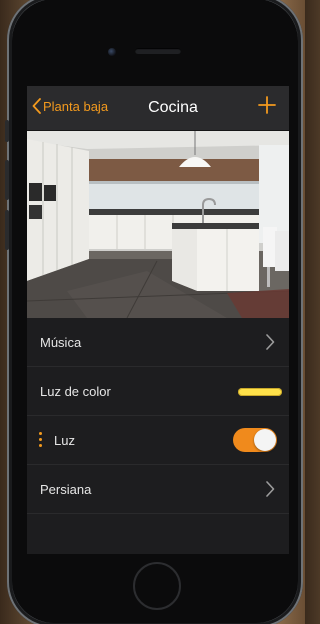 Image resolution: width=320 pixels, height=624 pixels. I want to click on navigation-bar: Planta baja Cocina, so click(158, 108).